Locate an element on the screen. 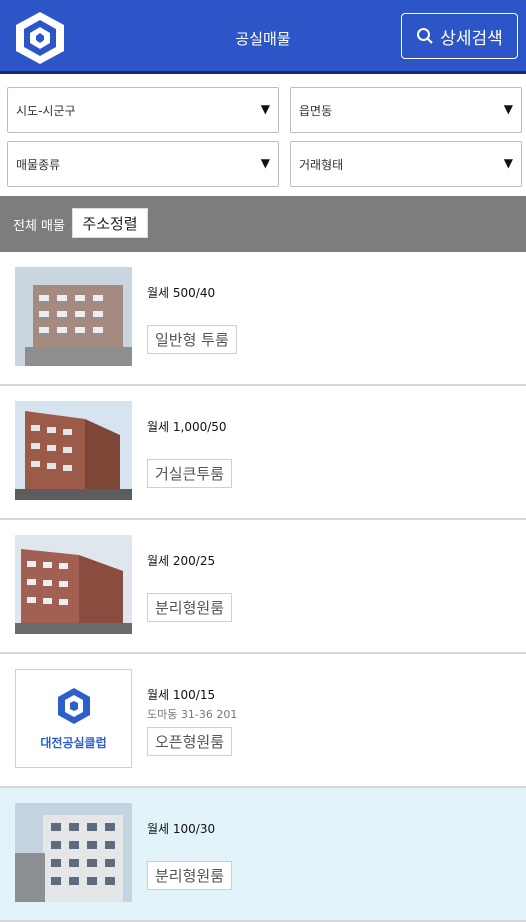  deal-type-select: 거래형태 ▼ is located at coordinates (406, 164).